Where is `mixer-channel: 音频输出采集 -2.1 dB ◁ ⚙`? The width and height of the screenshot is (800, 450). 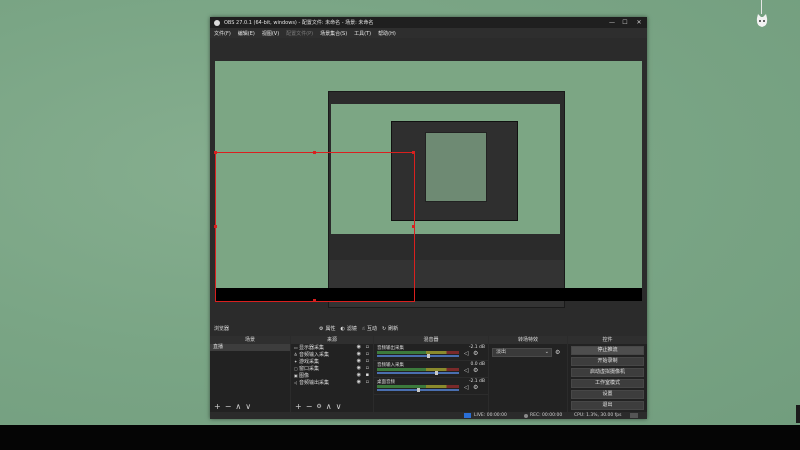
mixer-channel: 音频输出采集 -2.1 dB ◁ ⚙ is located at coordinates (431, 352).